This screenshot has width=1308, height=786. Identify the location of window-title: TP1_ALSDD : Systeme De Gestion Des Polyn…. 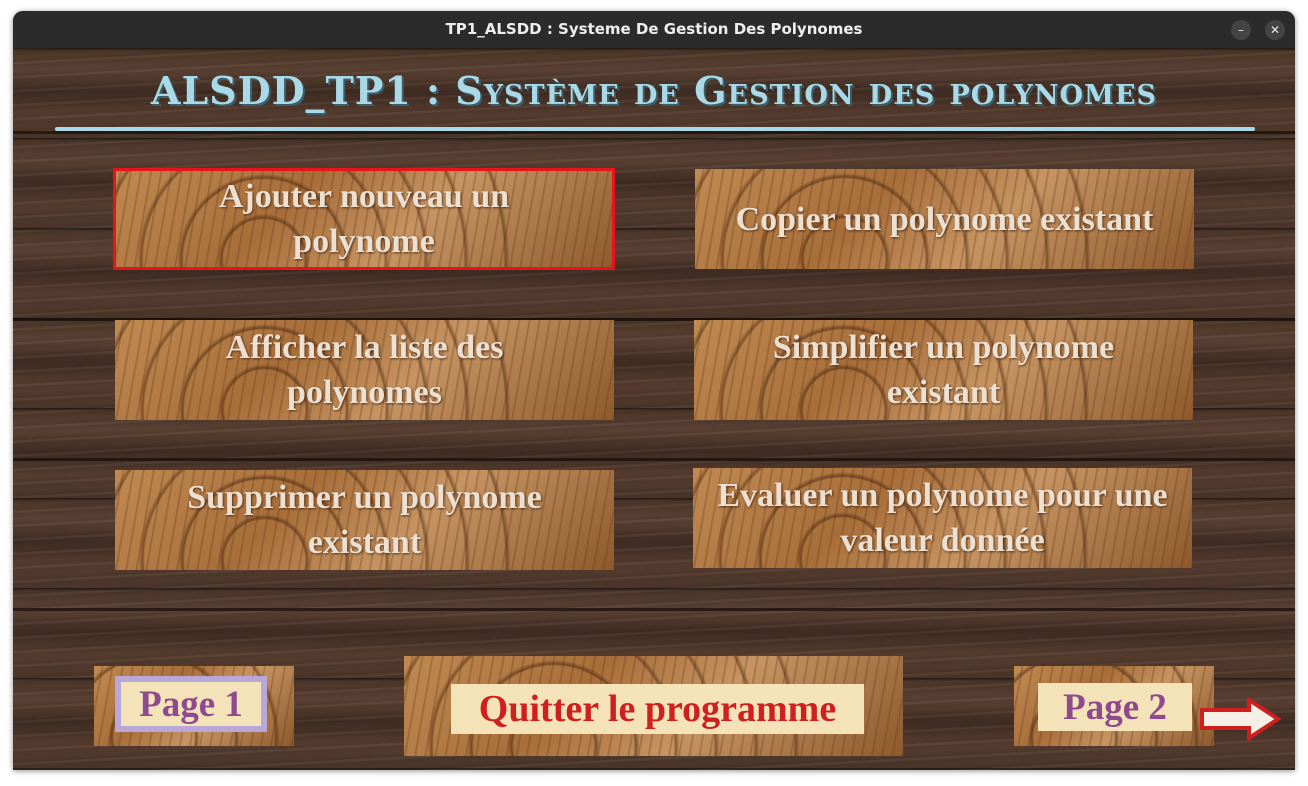
(654, 29).